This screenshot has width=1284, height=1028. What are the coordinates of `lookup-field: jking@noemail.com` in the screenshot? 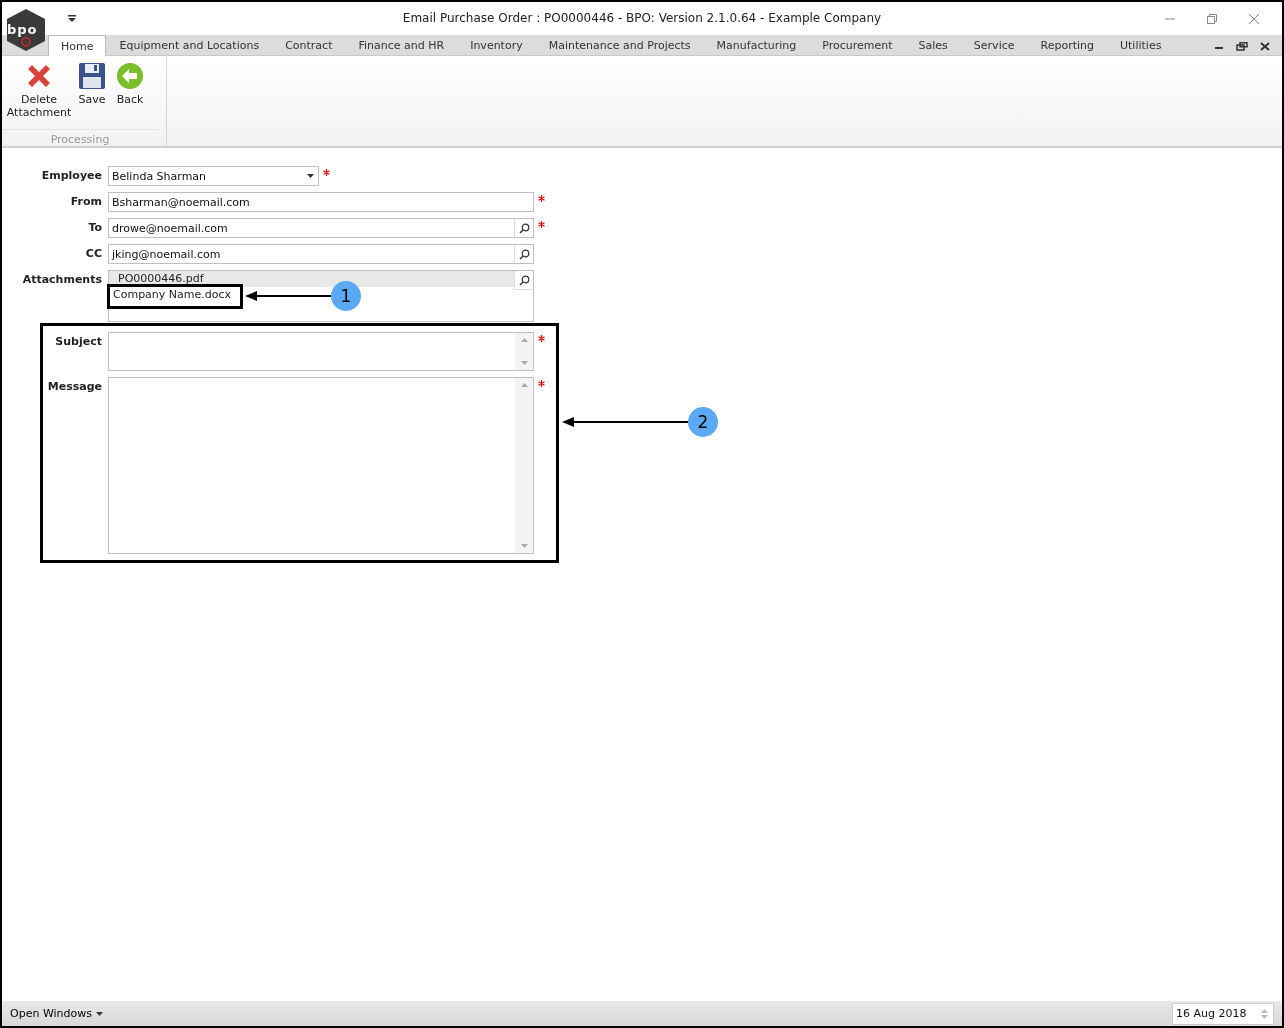 It's located at (321, 254).